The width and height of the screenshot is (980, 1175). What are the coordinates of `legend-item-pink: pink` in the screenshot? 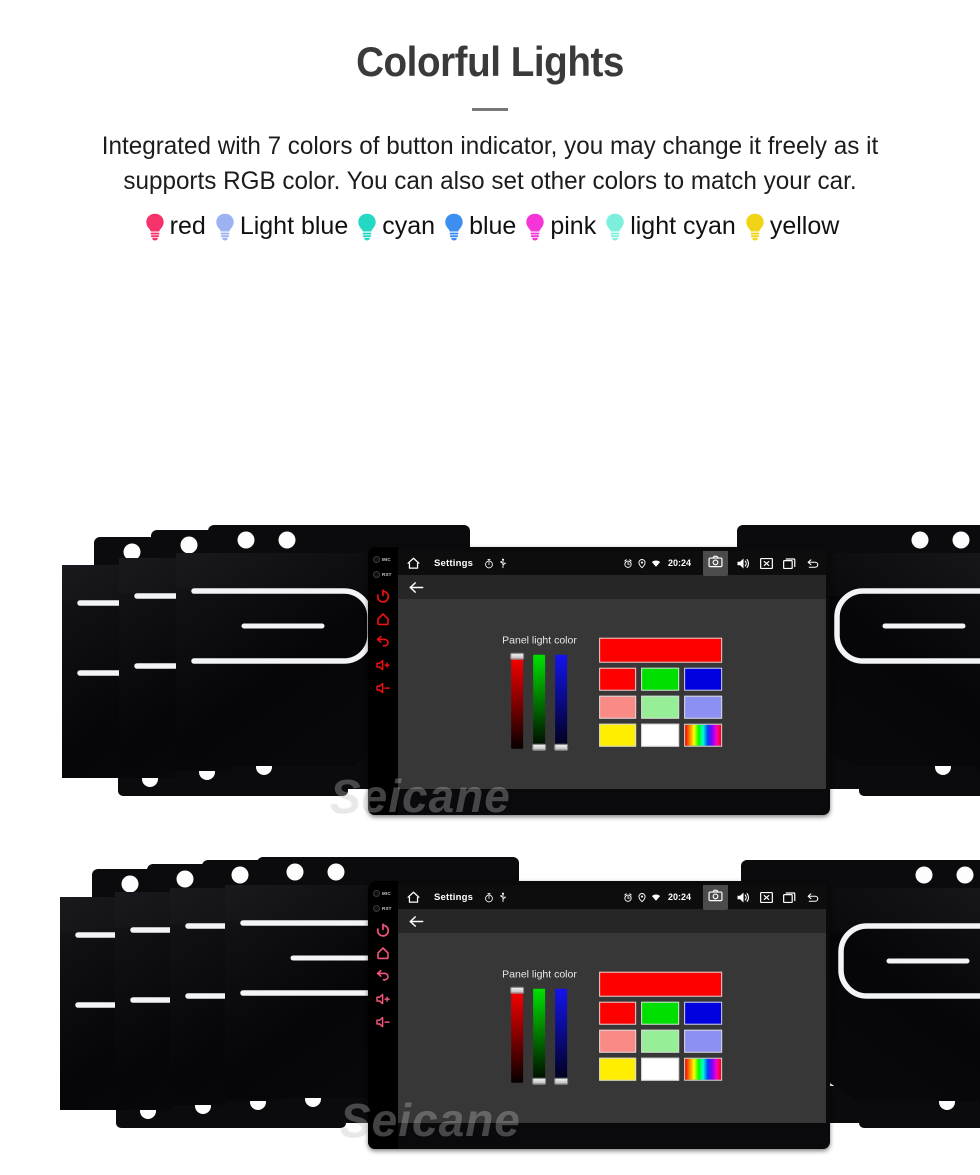 It's located at (560, 226).